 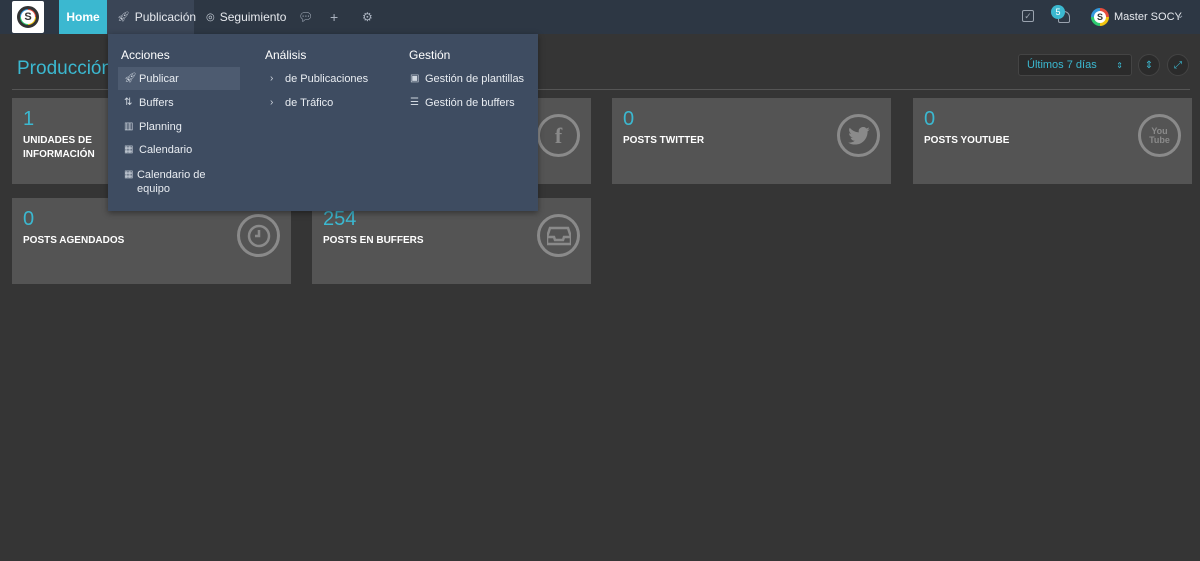 I want to click on menu-item-label: Calendario, so click(x=166, y=150).